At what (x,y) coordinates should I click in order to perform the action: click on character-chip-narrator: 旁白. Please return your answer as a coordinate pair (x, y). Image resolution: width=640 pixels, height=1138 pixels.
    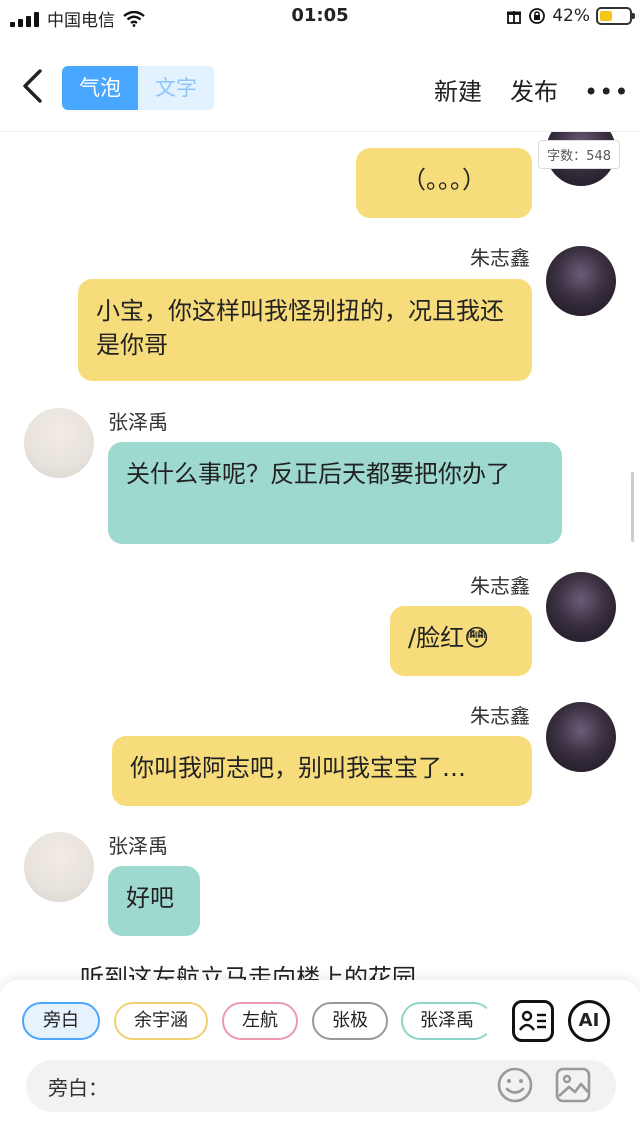
    Looking at the image, I should click on (61, 1021).